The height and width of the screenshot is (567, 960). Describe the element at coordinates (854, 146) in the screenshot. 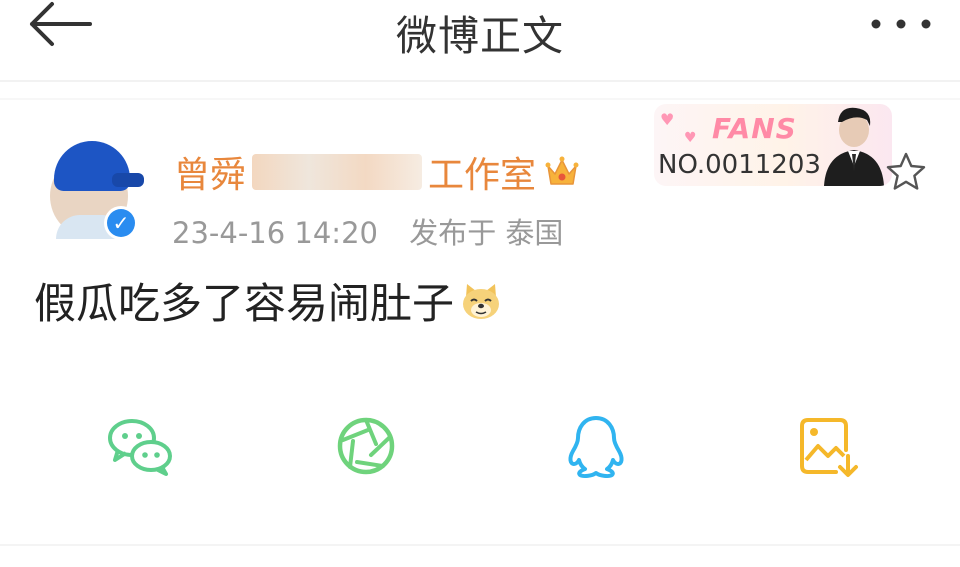

I see `fans-card-portrait` at that location.